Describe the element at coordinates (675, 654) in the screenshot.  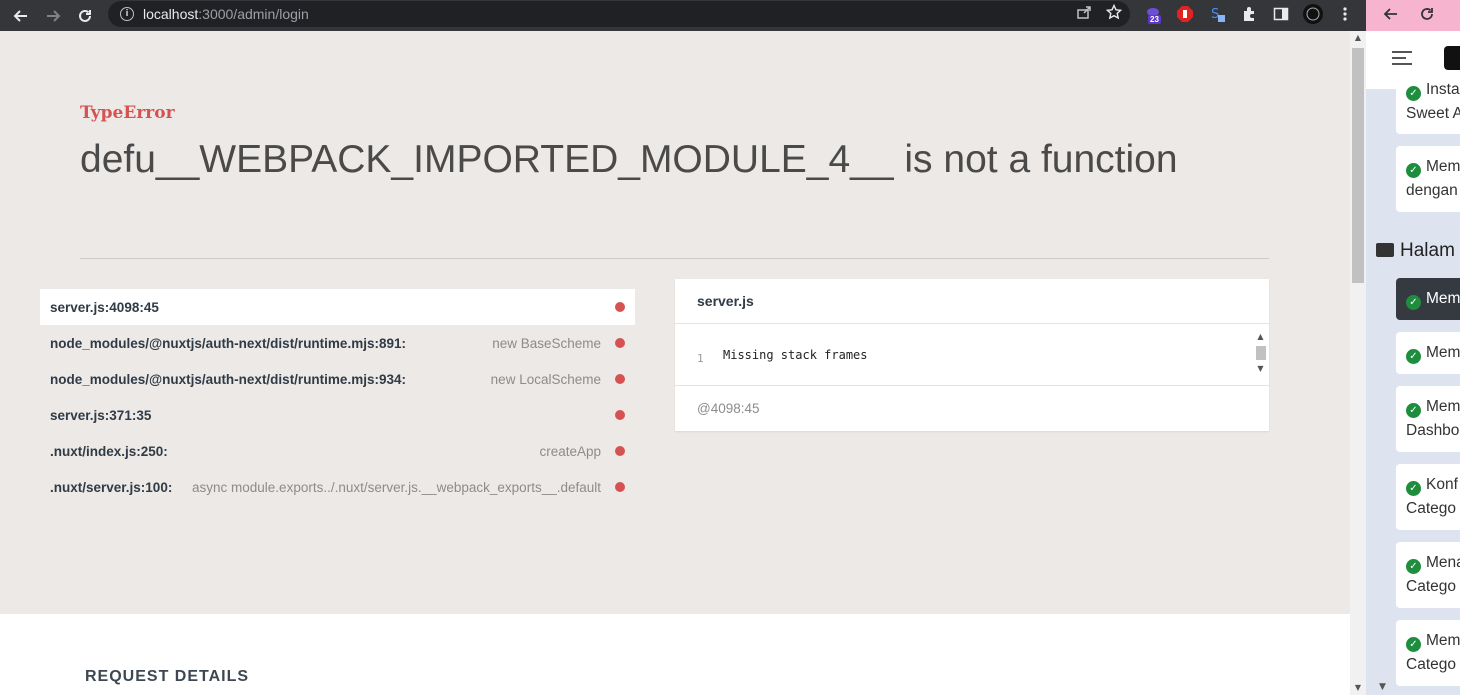
I see `request-details-section: REQUEST DETAILS` at that location.